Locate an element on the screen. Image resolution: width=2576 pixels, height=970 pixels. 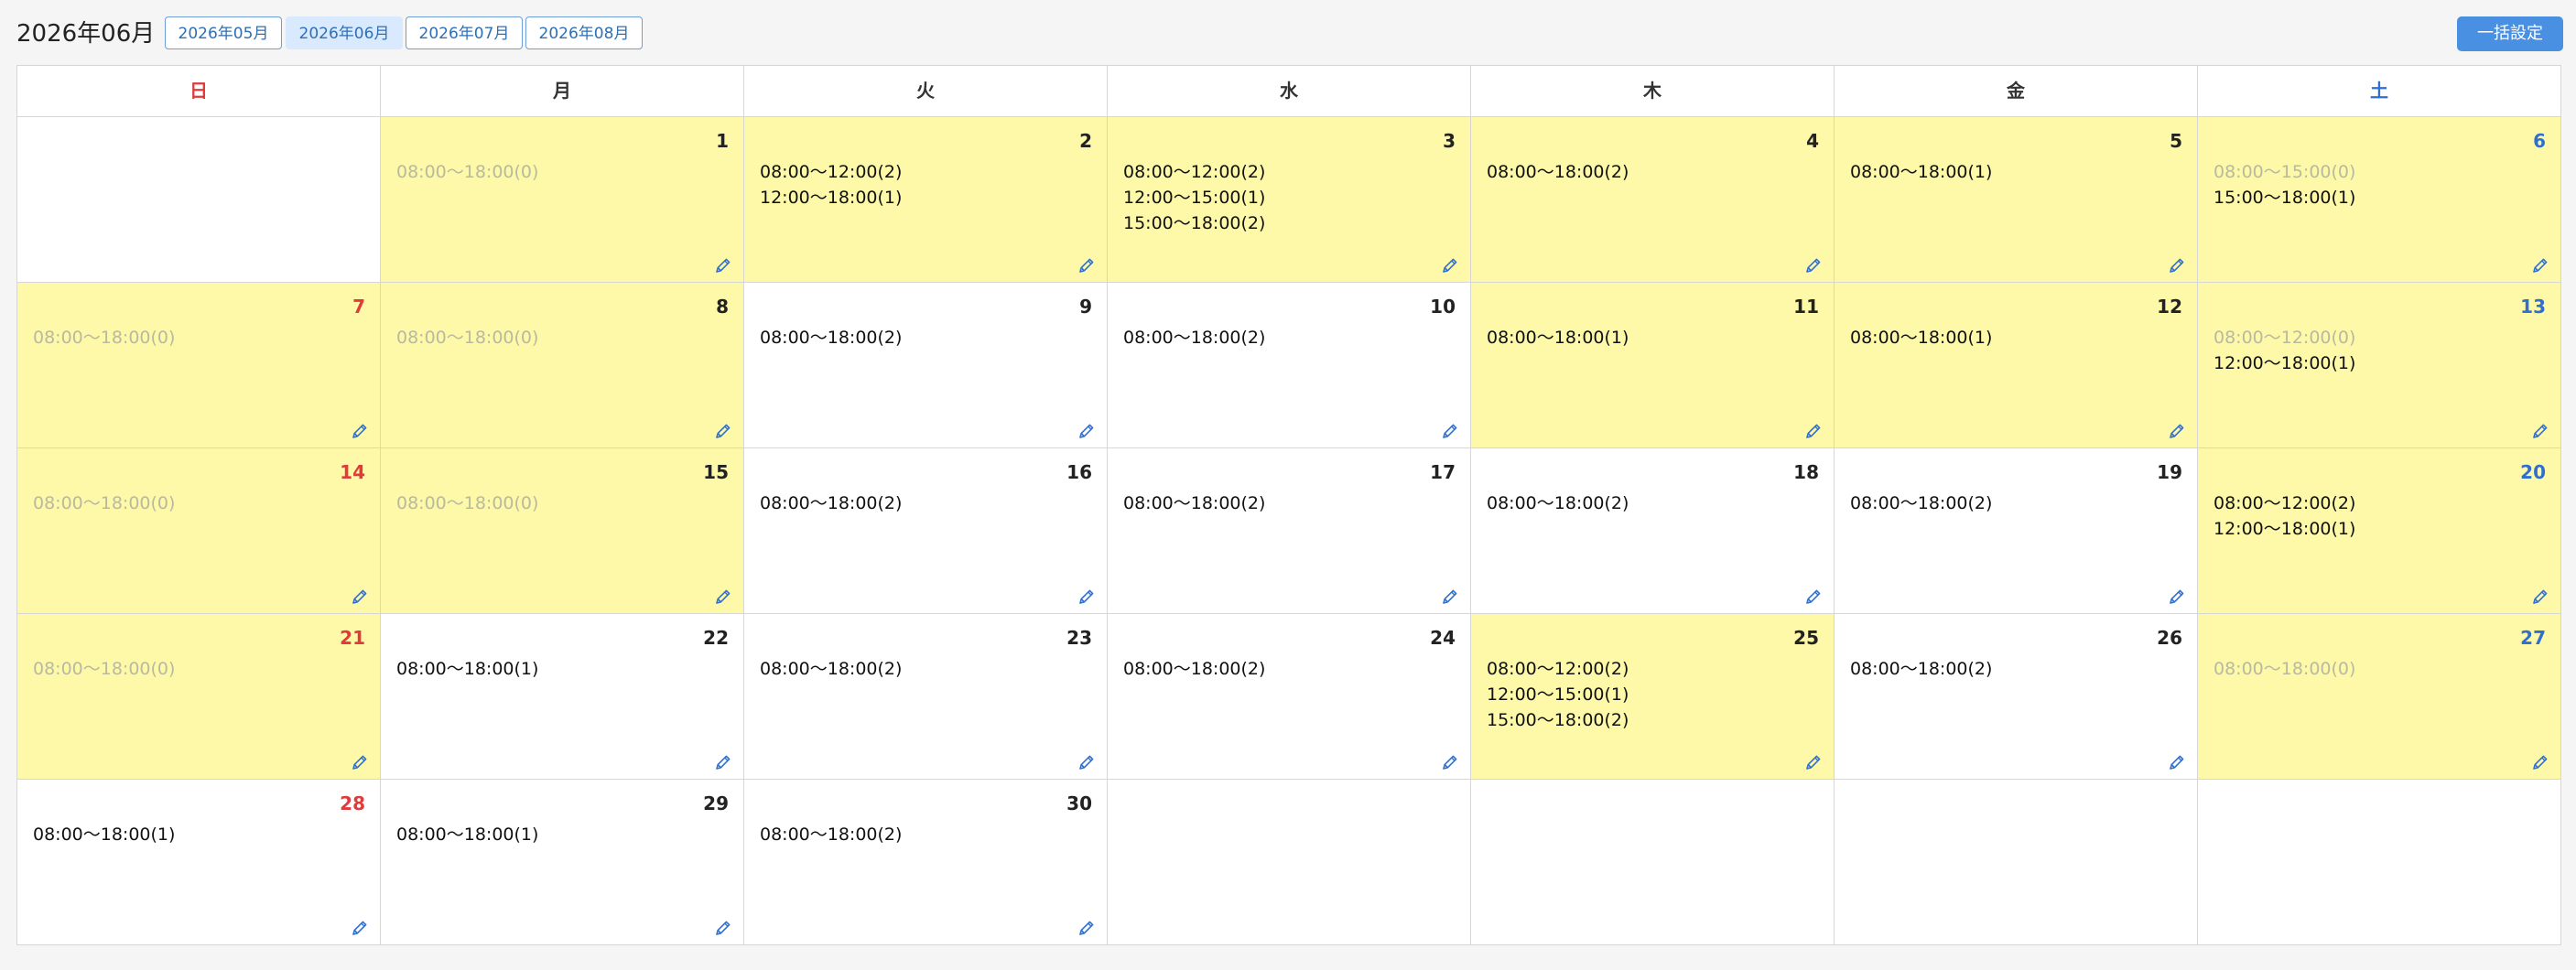
day-cell-18: 18 08:00〜18:00(2) is located at coordinates (1653, 530).